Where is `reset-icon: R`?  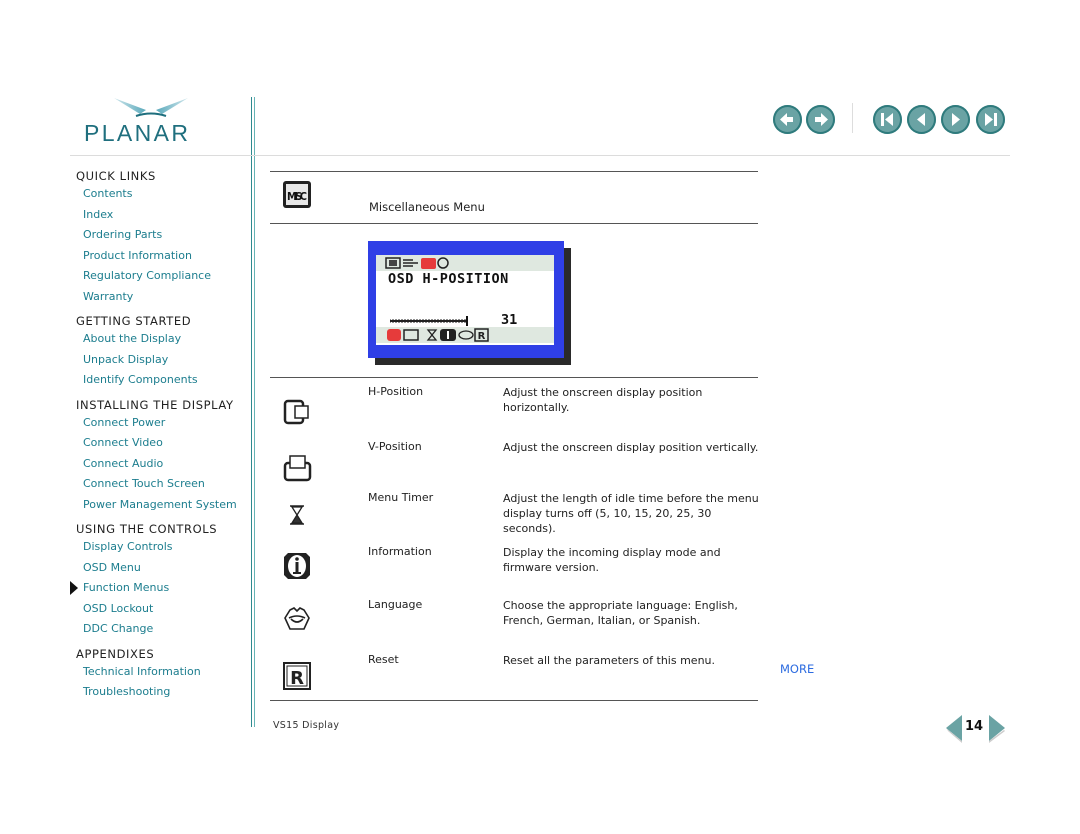
reset-icon: R is located at coordinates (297, 676).